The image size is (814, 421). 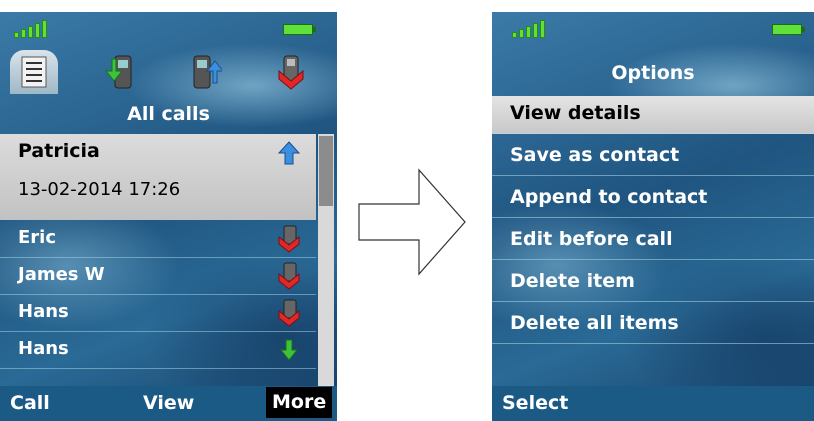 I want to click on tab-missed-calls, so click(x=290, y=72).